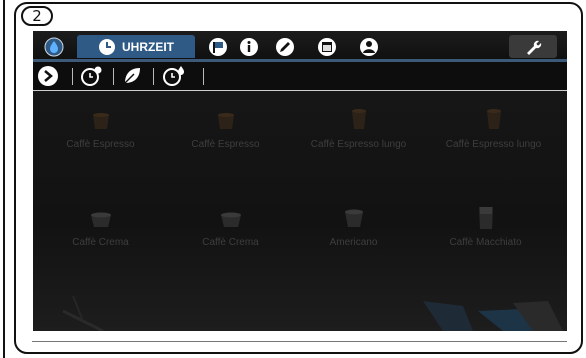  I want to click on wrench-icon, so click(534, 47).